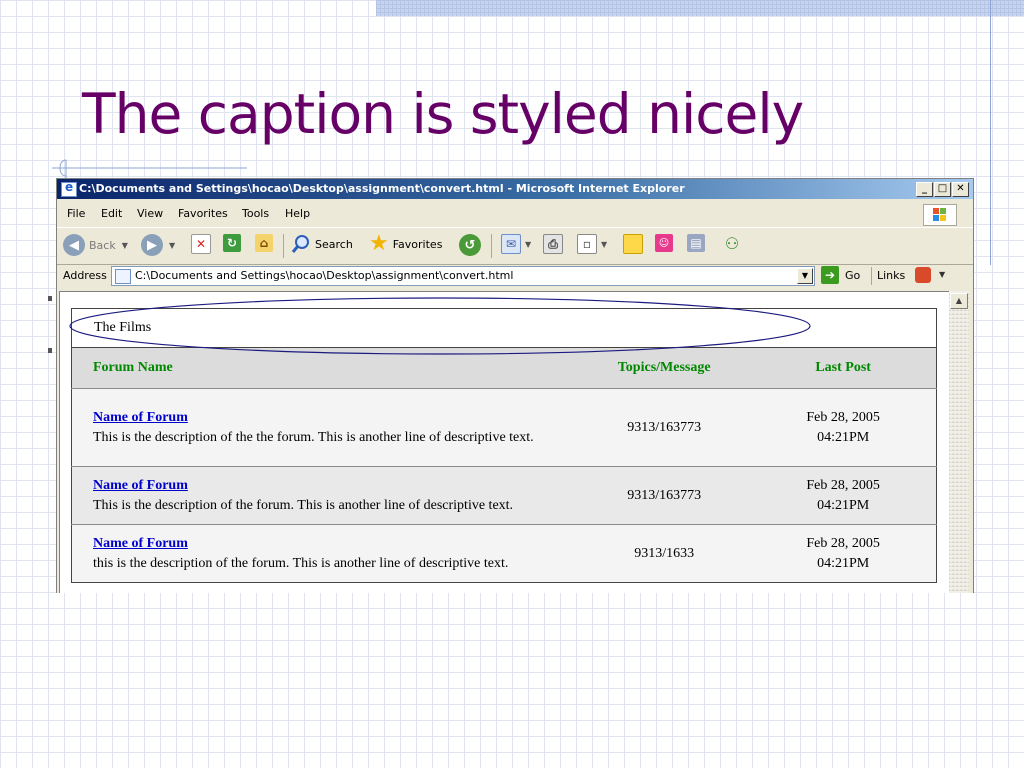 The height and width of the screenshot is (768, 1024). I want to click on forward-button: ▶ ▼, so click(158, 245).